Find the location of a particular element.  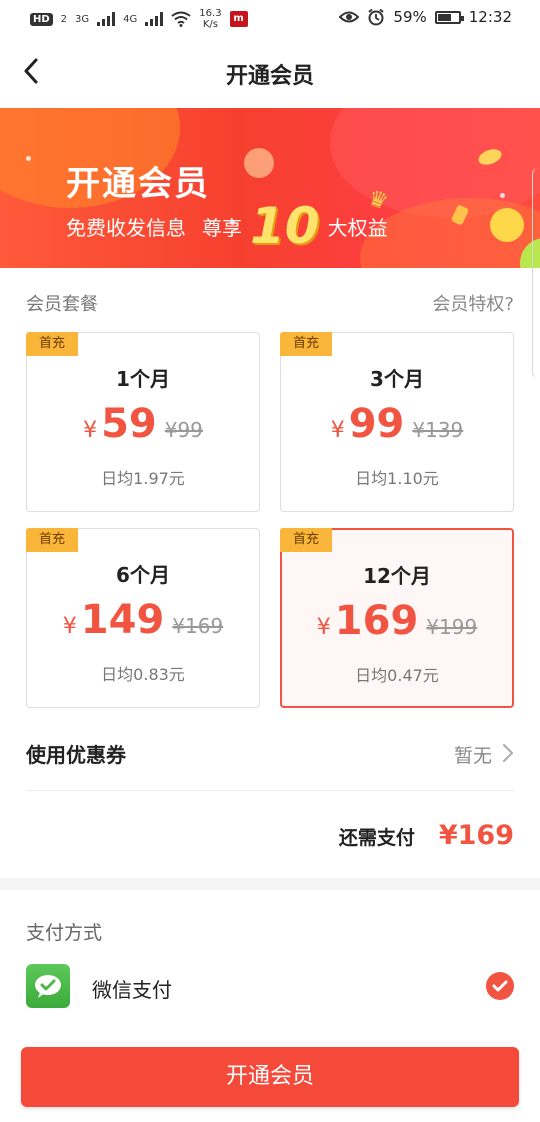

plan-price-row: ¥ 99 ¥139 is located at coordinates (397, 424).